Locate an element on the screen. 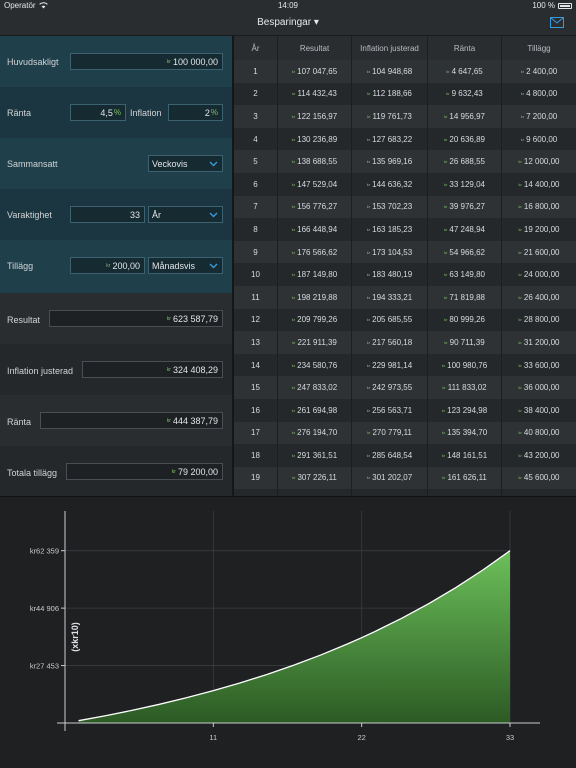  cell-value: 104 948,68 is located at coordinates (392, 71).